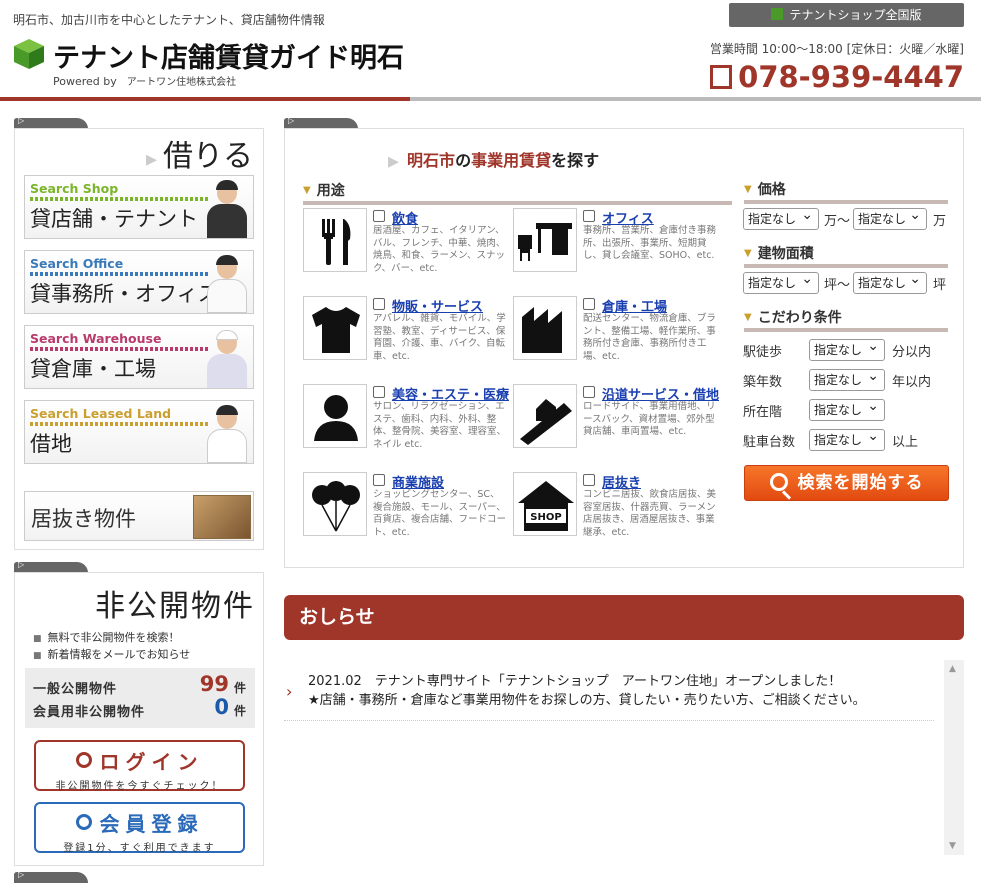  I want to click on station-walk-select: 指定なし, so click(847, 348).